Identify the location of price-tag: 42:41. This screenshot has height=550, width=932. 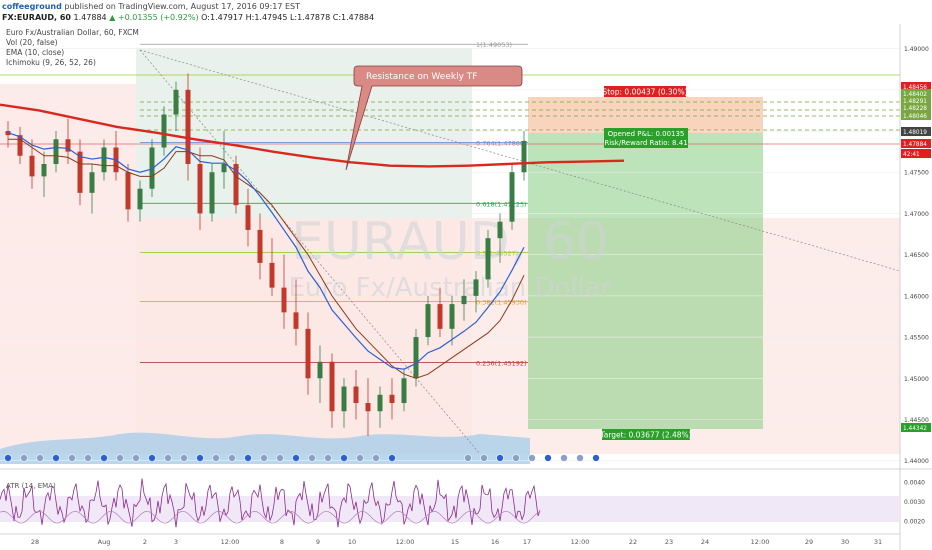
(911, 155).